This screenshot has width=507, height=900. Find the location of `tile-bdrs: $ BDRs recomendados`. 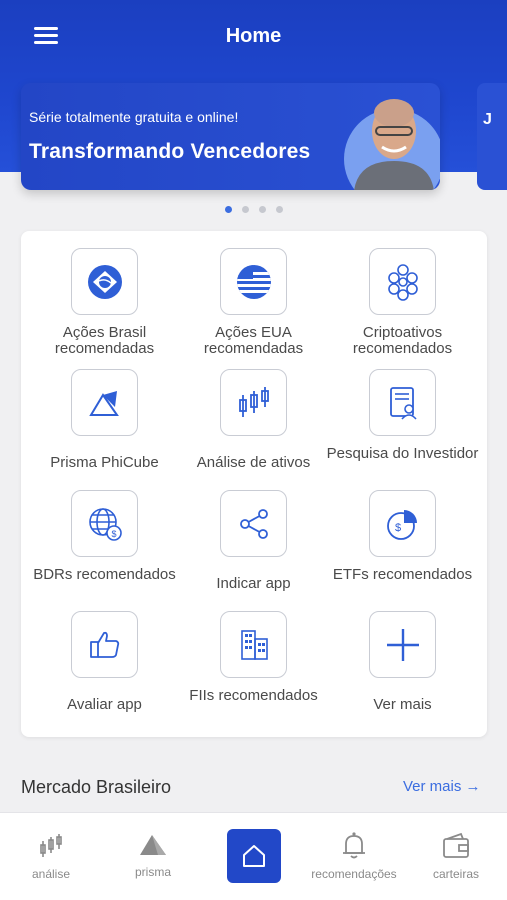

tile-bdrs: $ BDRs recomendados is located at coordinates (101, 533).